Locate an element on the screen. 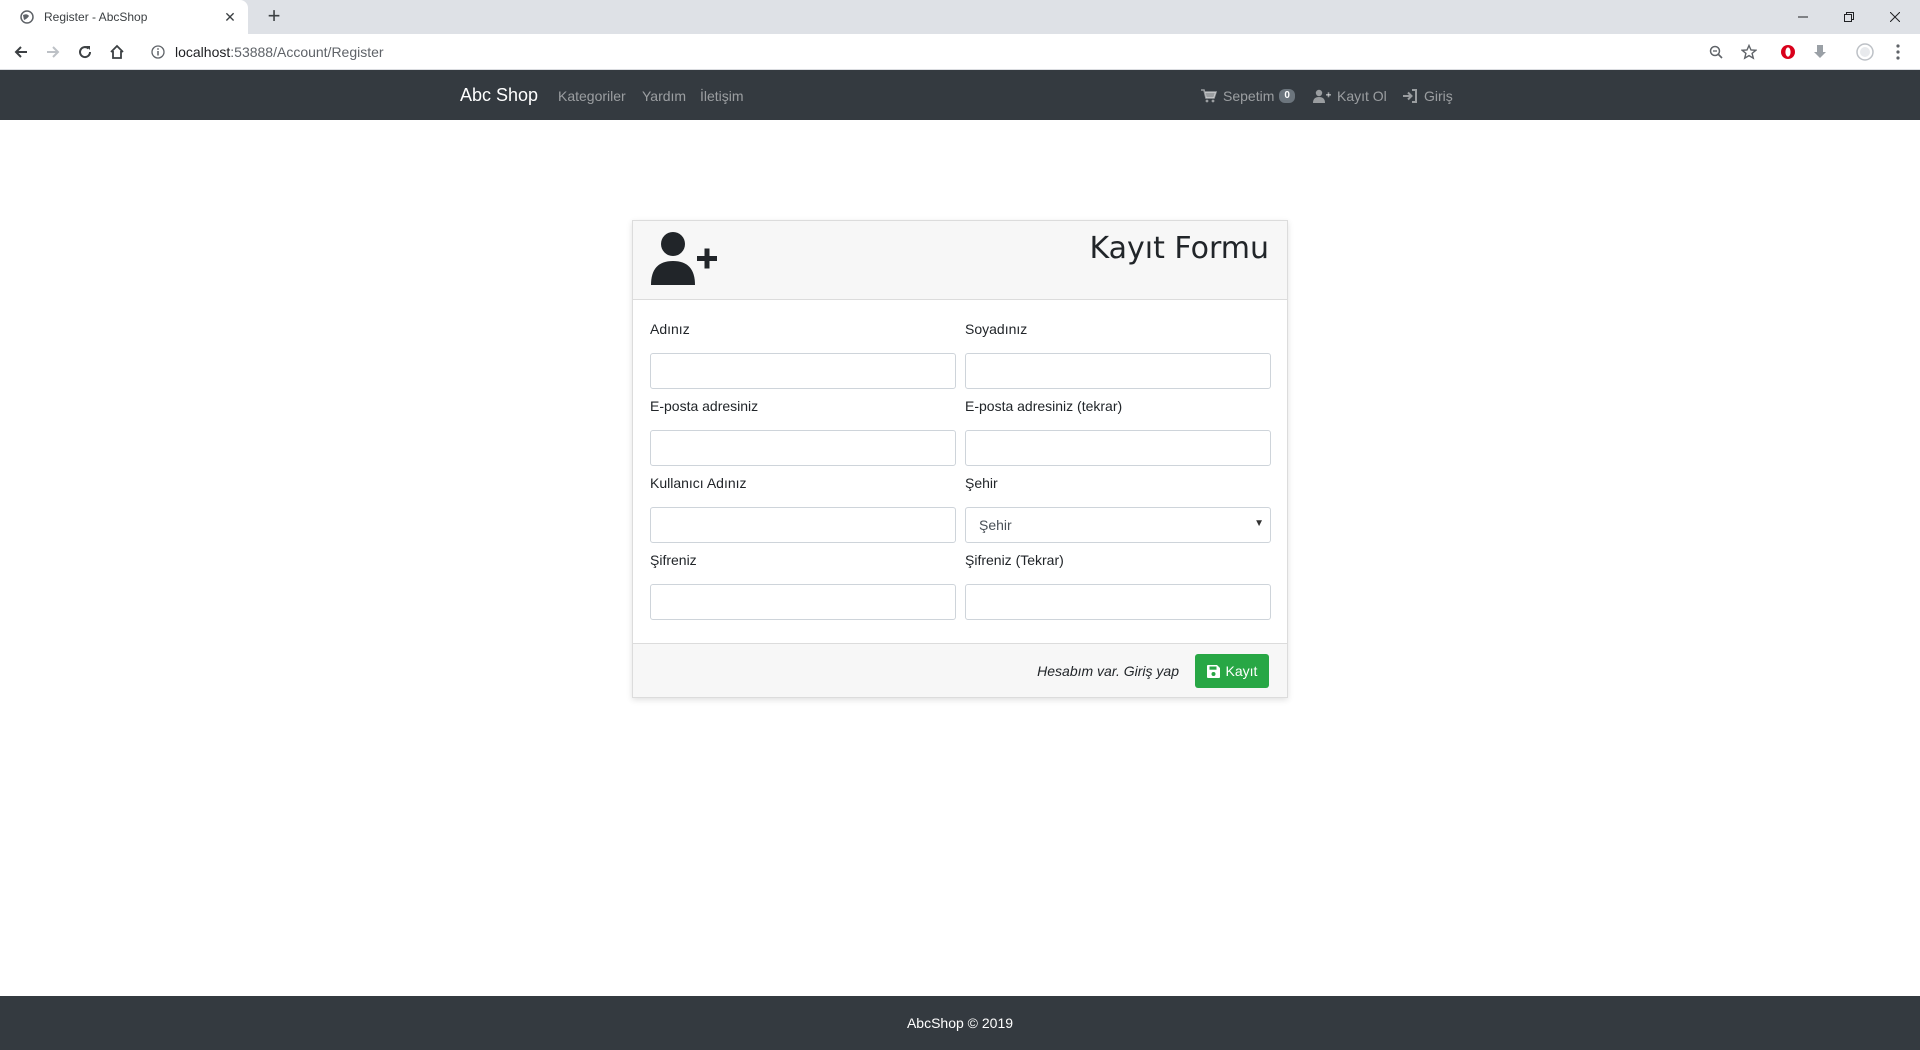 The height and width of the screenshot is (1050, 1920). profile-avatar-icon is located at coordinates (1865, 52).